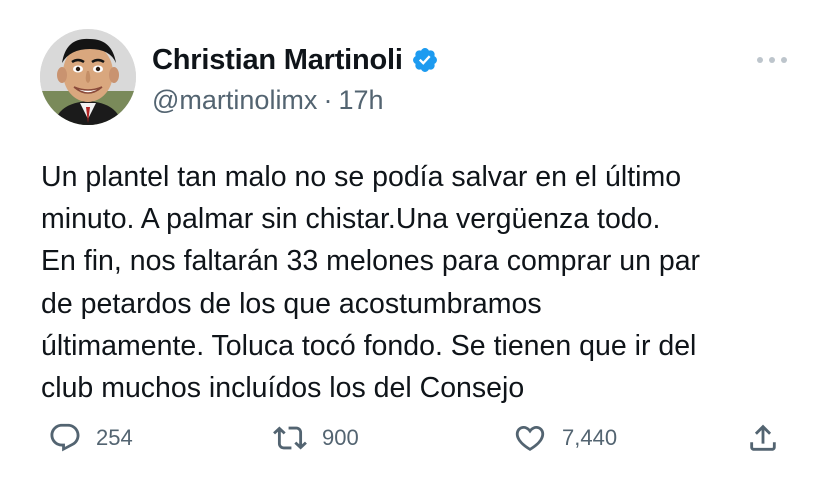 This screenshot has height=486, width=829. What do you see at coordinates (315, 438) in the screenshot?
I see `retweet-button: 900` at bounding box center [315, 438].